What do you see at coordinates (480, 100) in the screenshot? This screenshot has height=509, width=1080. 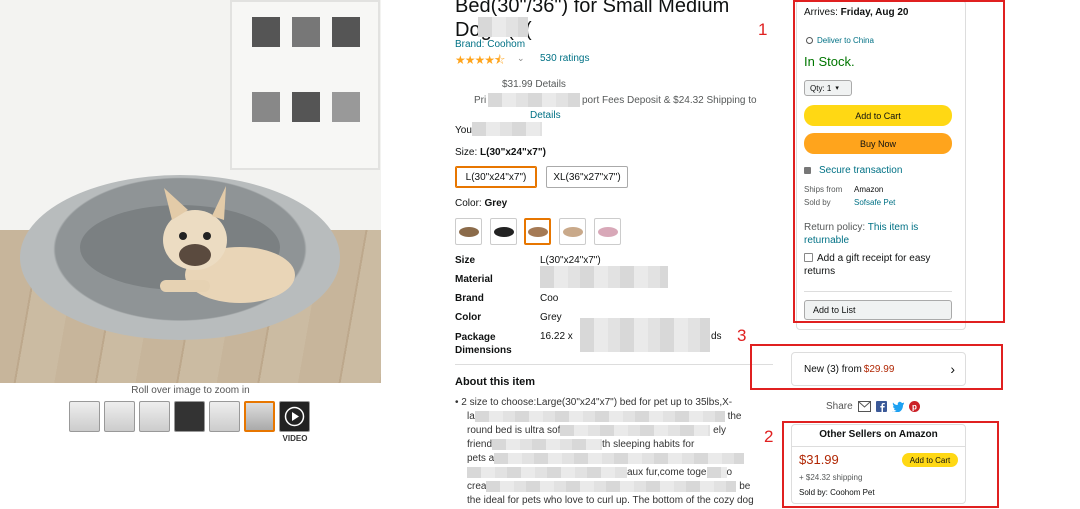 I see `price-label: Pri` at bounding box center [480, 100].